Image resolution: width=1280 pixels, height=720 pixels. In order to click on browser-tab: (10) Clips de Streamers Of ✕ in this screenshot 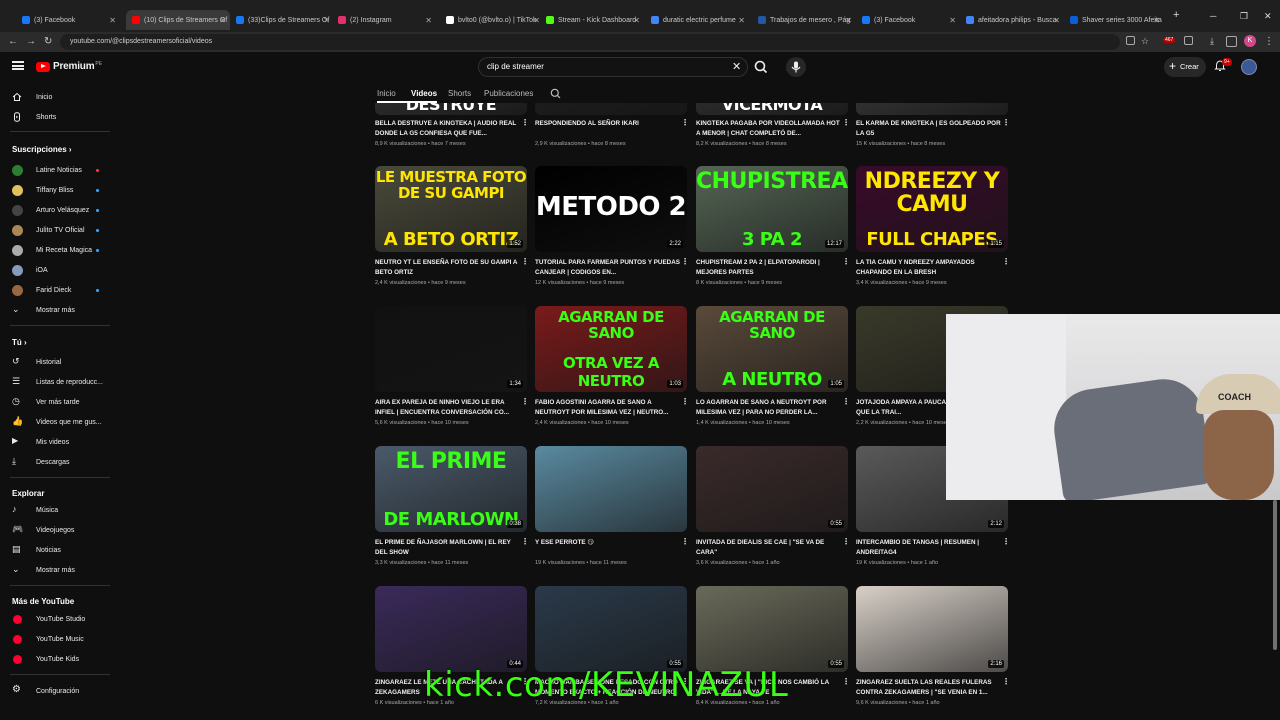, I will do `click(178, 20)`.